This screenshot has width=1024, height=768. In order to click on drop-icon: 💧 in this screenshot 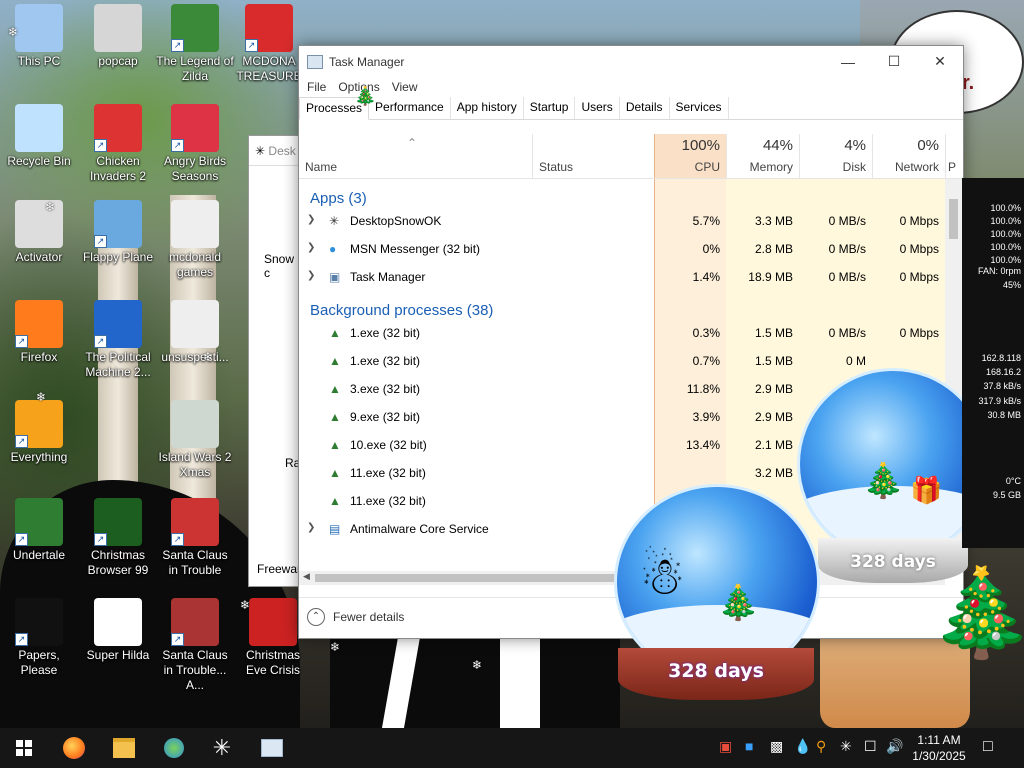, I will do `click(802, 746)`.